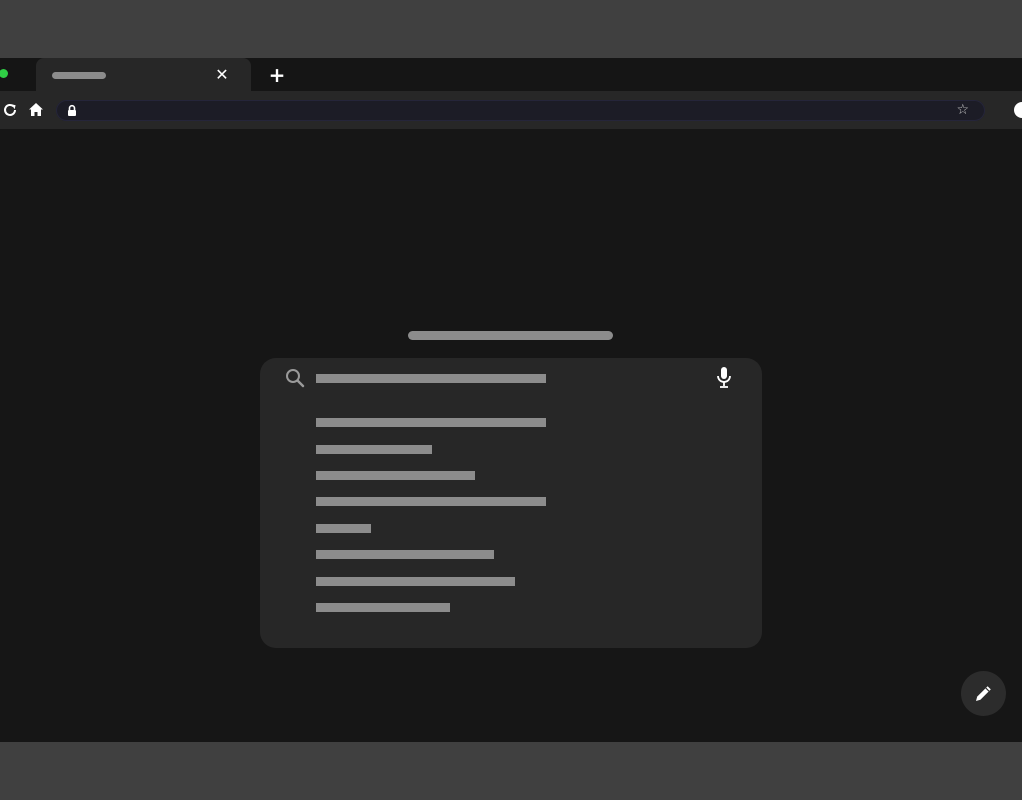 This screenshot has width=1022, height=800. Describe the element at coordinates (983, 693) in the screenshot. I see `customize-button` at that location.